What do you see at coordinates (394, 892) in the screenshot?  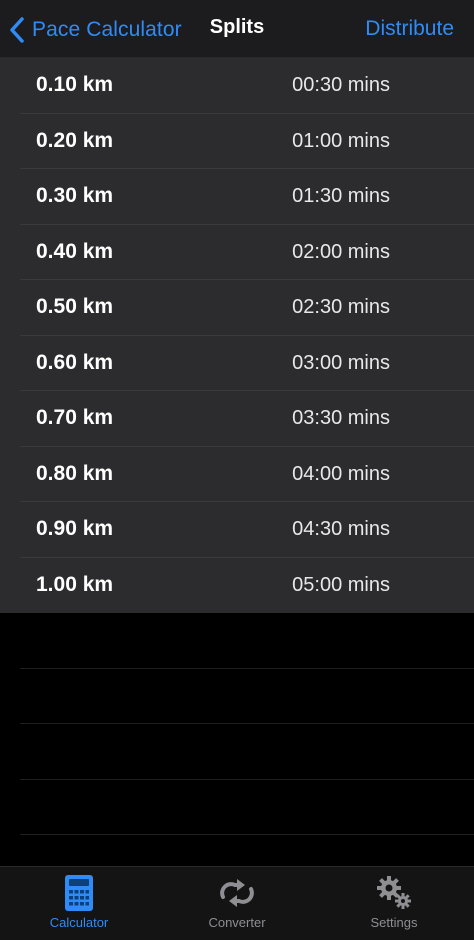 I see `gears-icon` at bounding box center [394, 892].